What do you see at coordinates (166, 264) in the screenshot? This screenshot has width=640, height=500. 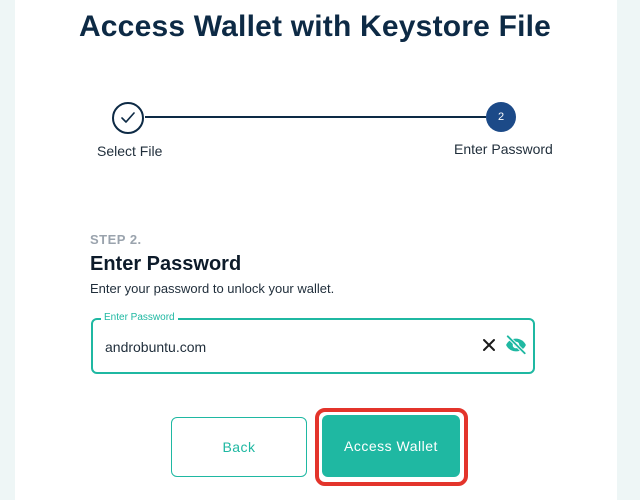 I see `step-heading: Enter Password` at bounding box center [166, 264].